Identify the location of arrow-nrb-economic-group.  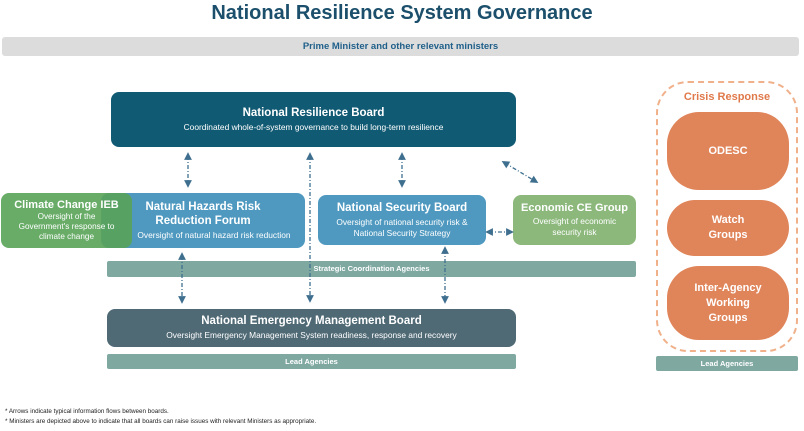
(520, 172).